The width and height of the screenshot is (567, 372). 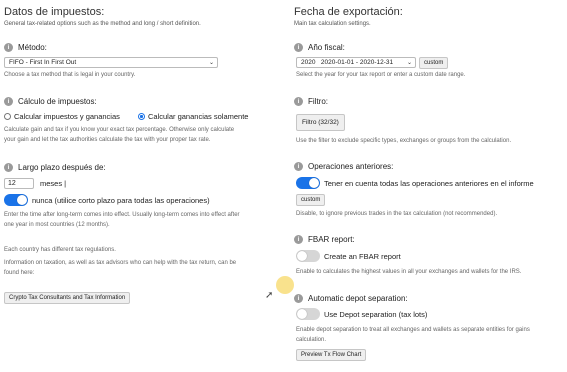 I want to click on method-label: i Método:, so click(x=25, y=47).